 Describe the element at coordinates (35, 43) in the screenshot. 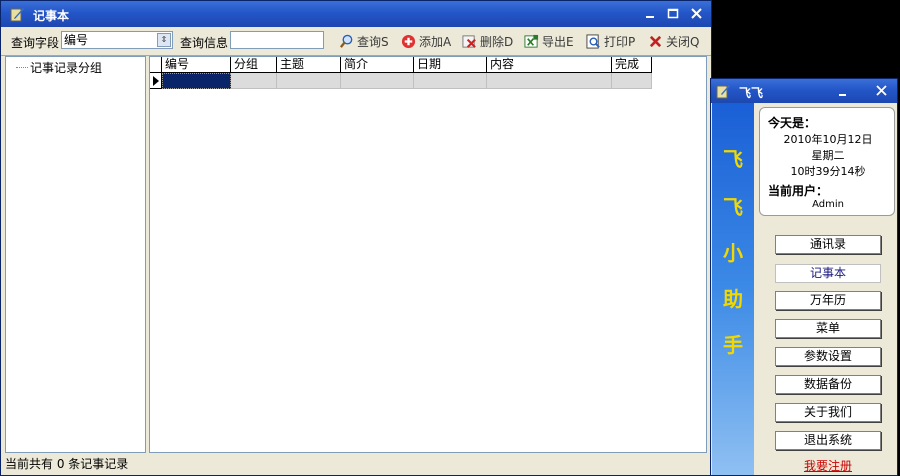

I see `query-field-label: 查询字段` at that location.